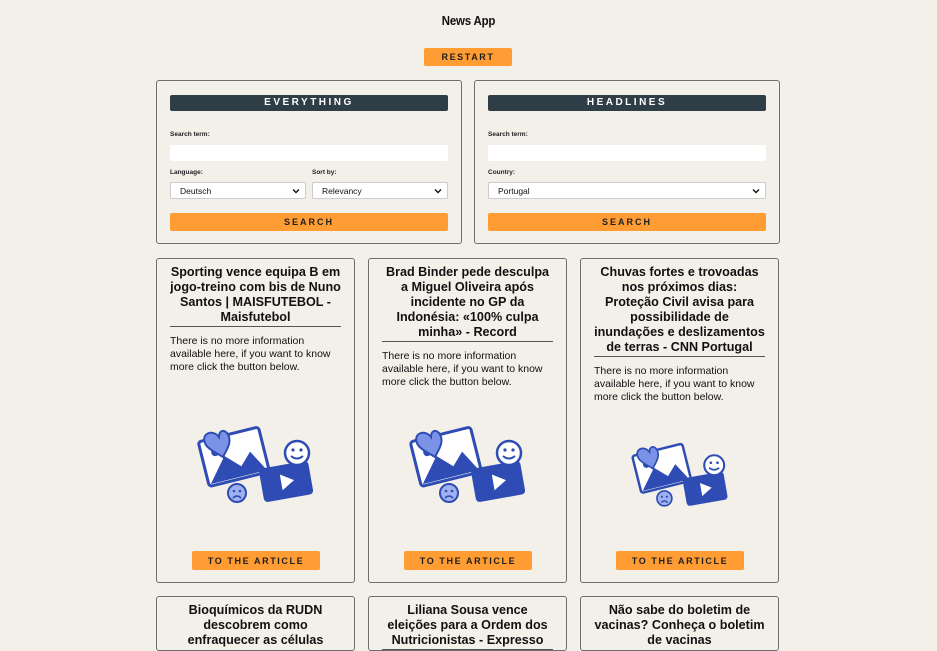 The height and width of the screenshot is (651, 937). I want to click on country-label: Country:, so click(502, 172).